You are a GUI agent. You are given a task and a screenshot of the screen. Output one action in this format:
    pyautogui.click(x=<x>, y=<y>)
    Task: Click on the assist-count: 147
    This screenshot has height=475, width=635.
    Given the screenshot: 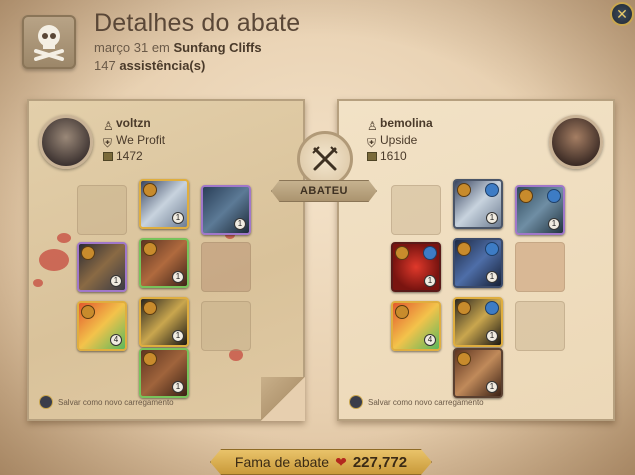 What is the action you would take?
    pyautogui.click(x=105, y=65)
    